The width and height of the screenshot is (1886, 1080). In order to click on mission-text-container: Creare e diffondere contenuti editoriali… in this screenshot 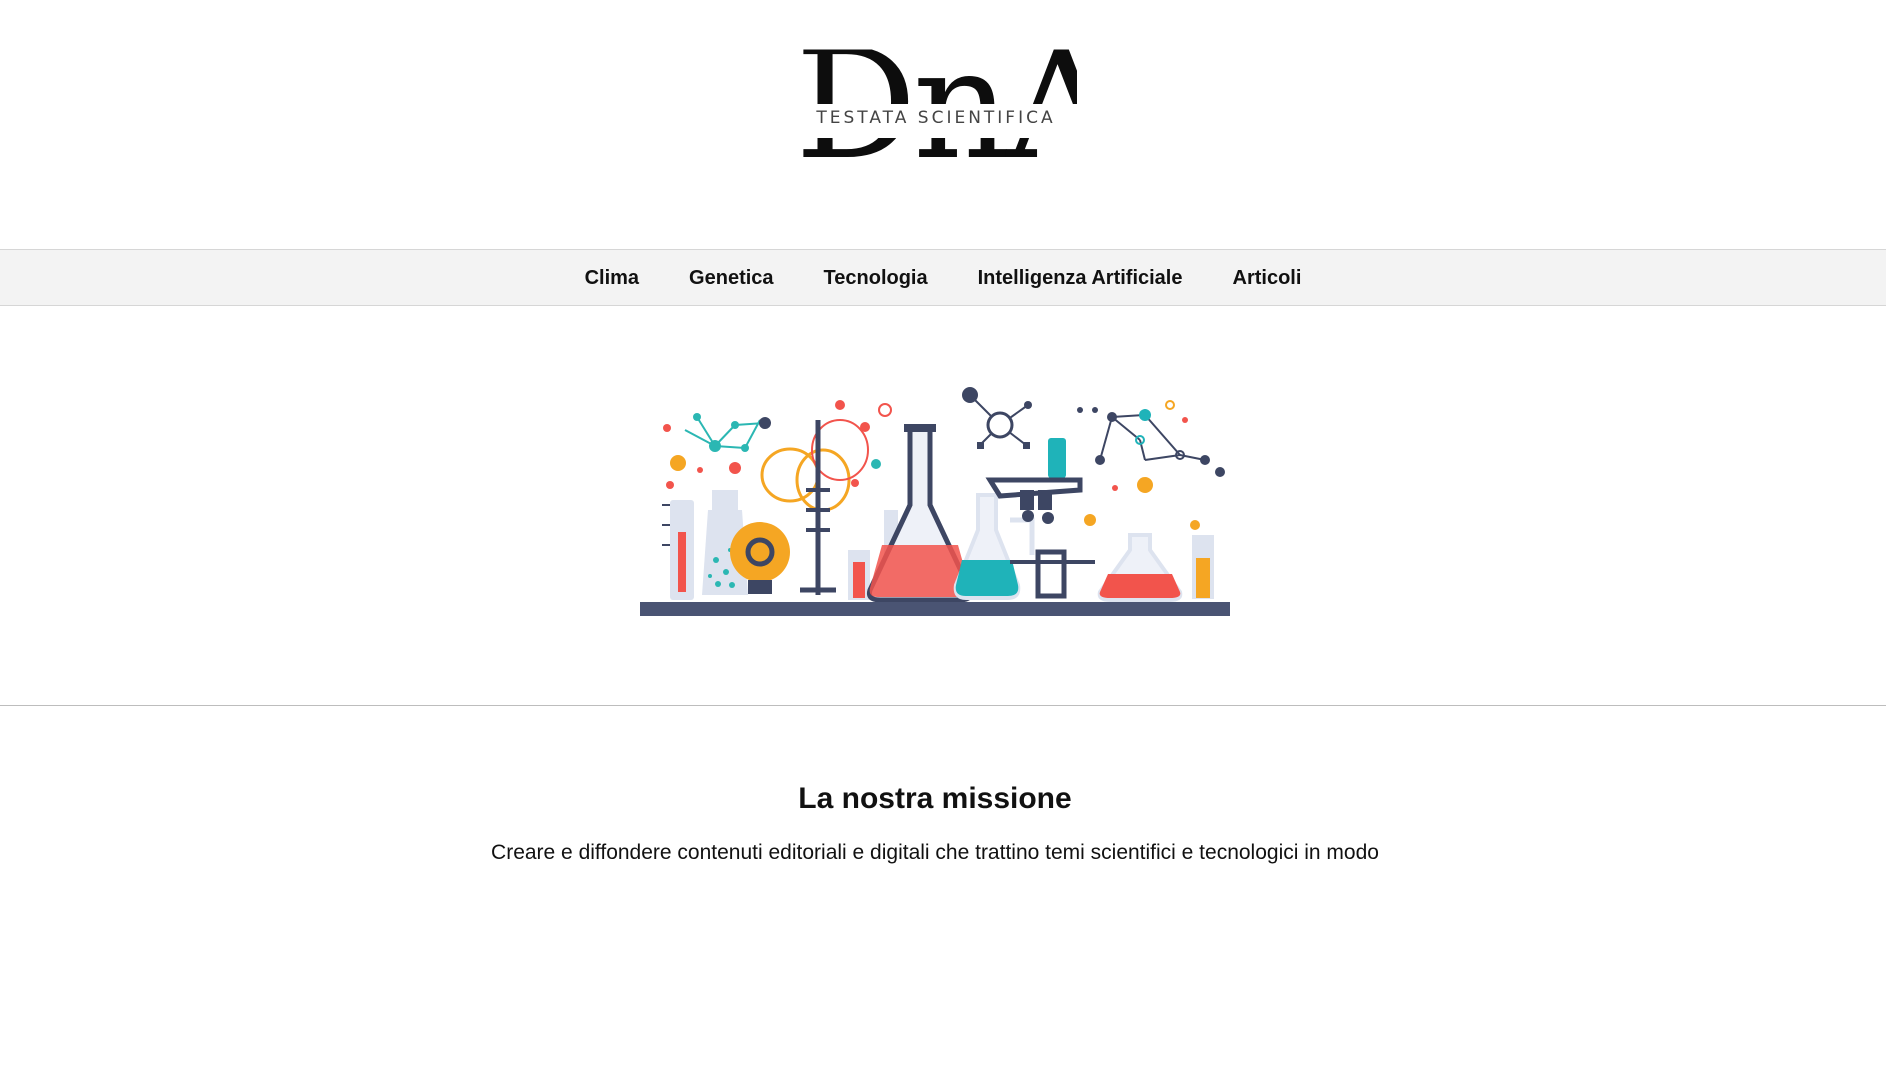, I will do `click(935, 853)`.